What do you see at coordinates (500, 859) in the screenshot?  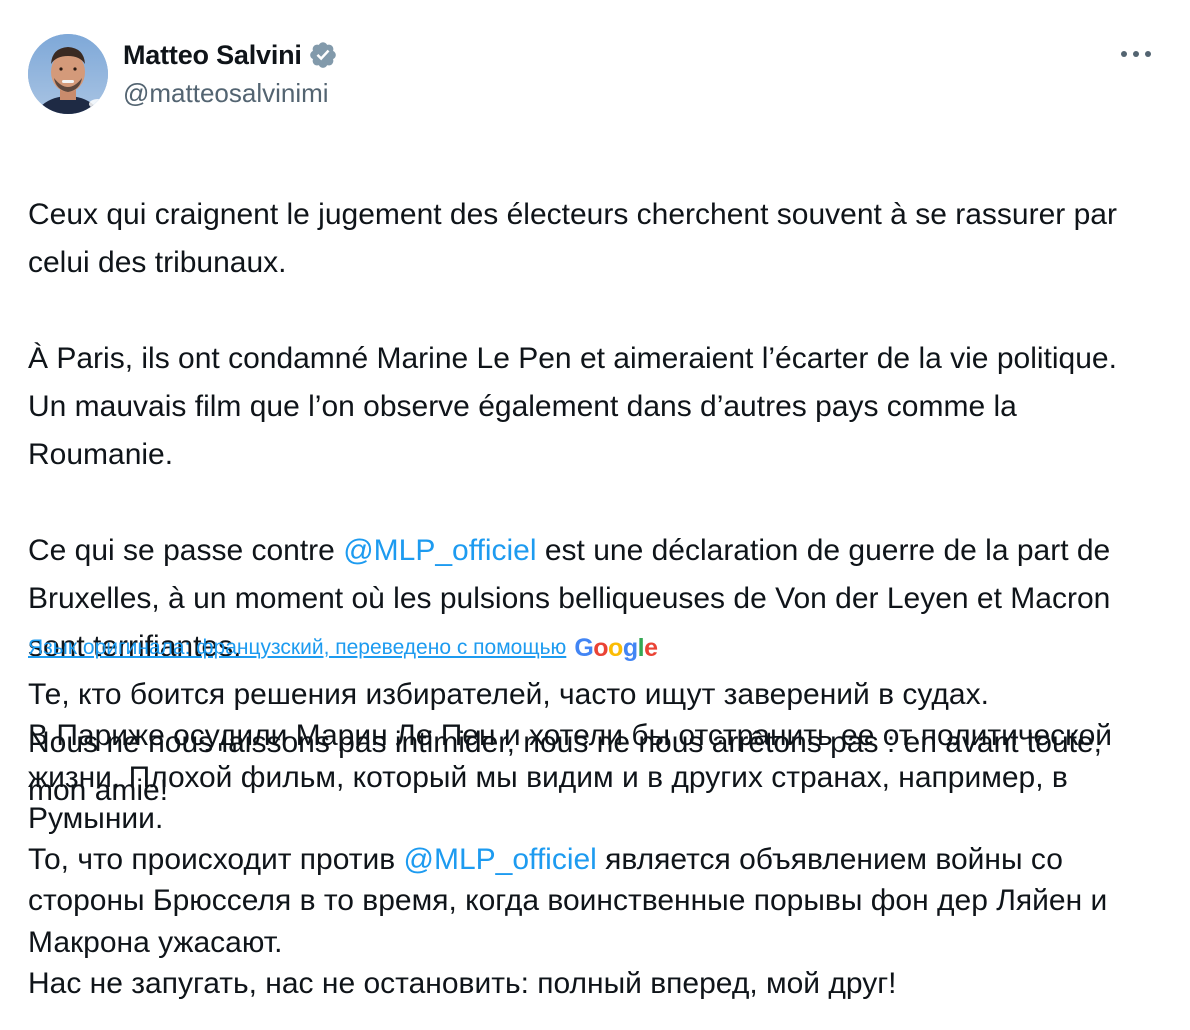 I see `translated-mention-link: @MLP_officiel` at bounding box center [500, 859].